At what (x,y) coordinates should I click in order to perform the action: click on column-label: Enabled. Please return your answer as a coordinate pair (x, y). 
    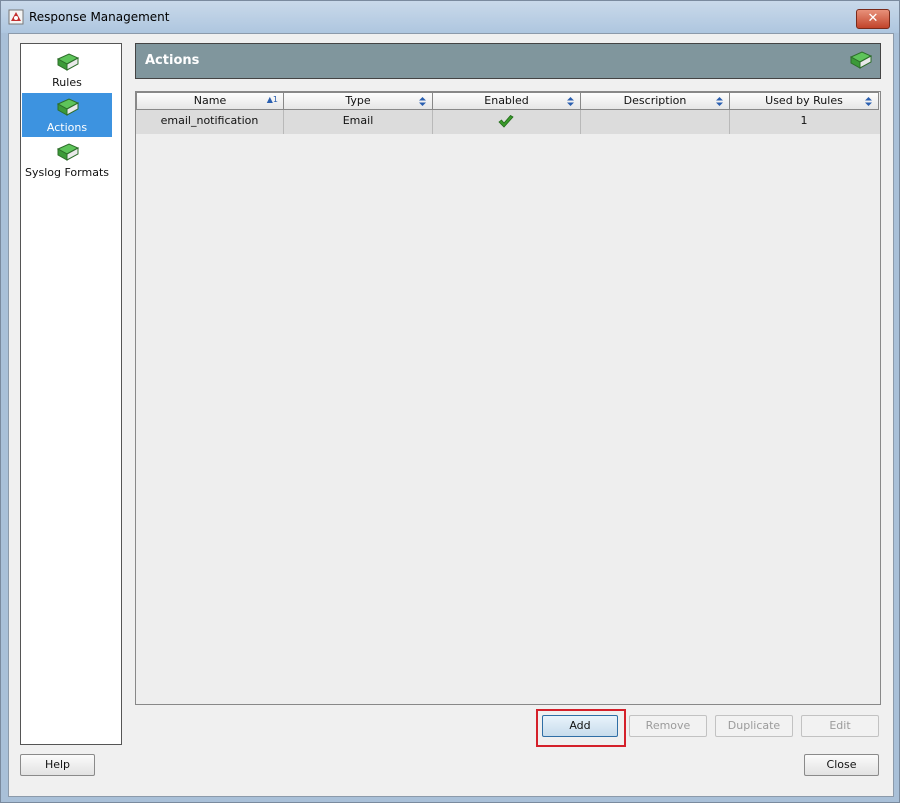
    Looking at the image, I should click on (506, 100).